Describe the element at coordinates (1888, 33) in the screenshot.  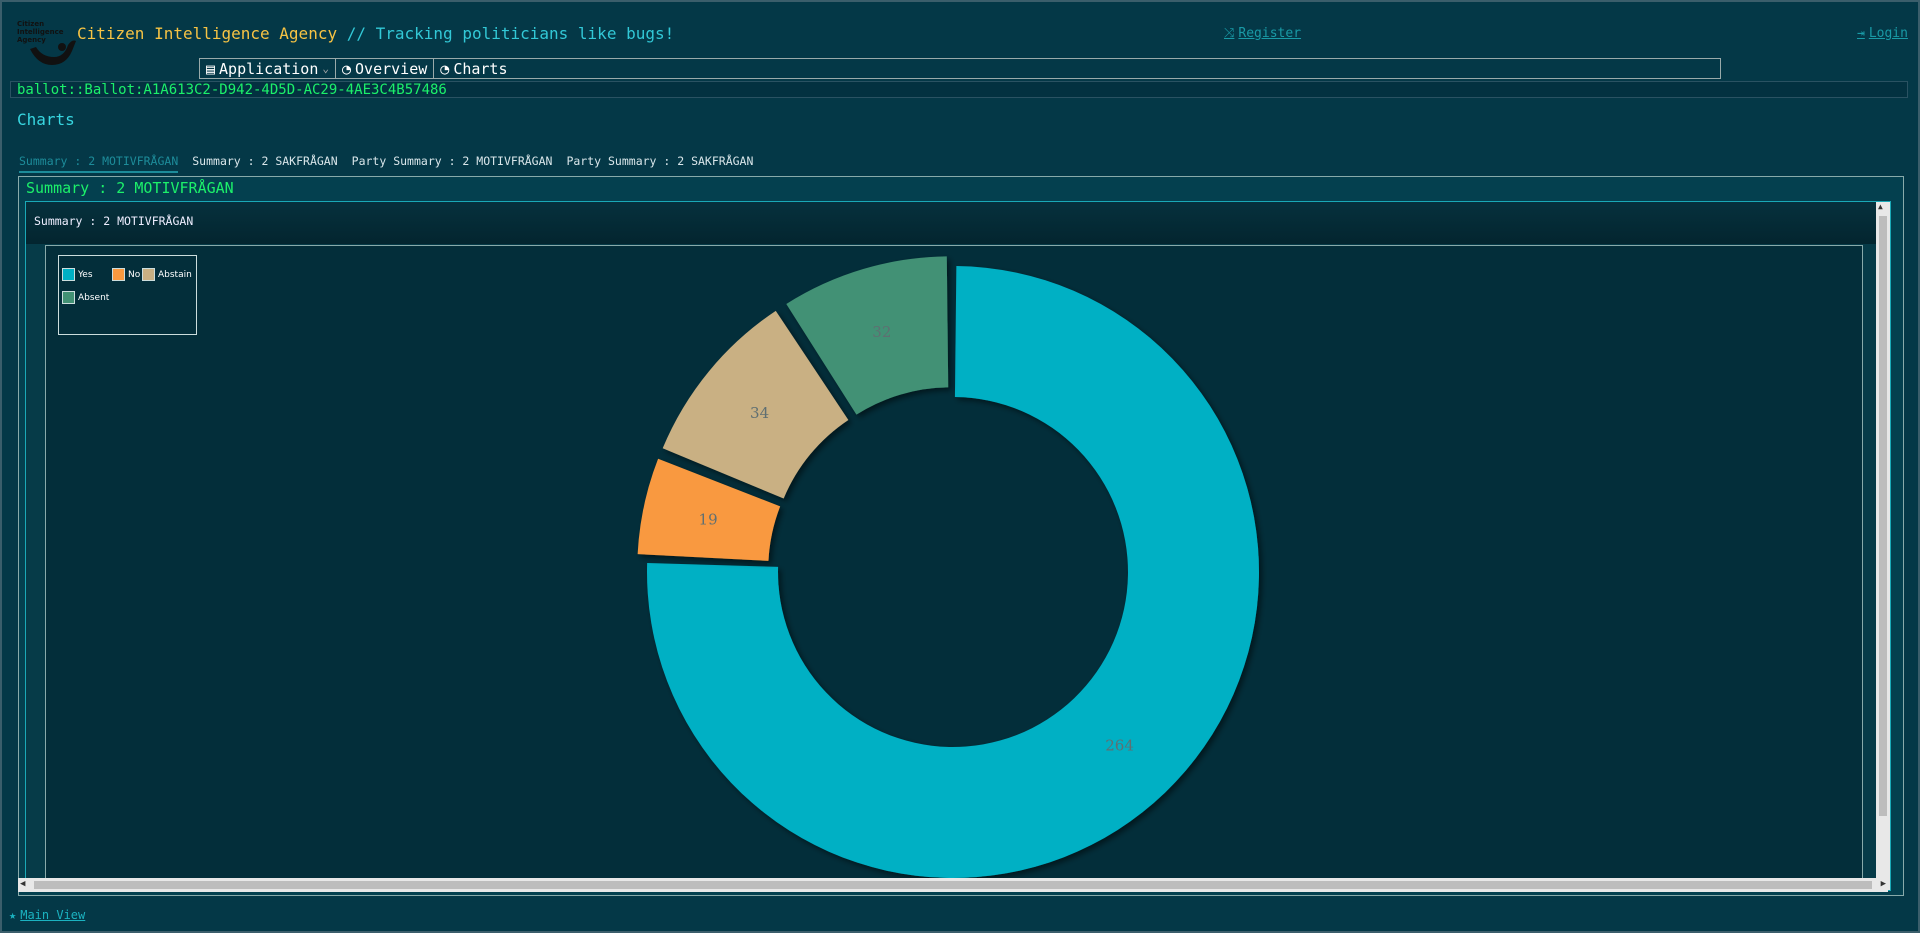
I see `login-label: Login` at that location.